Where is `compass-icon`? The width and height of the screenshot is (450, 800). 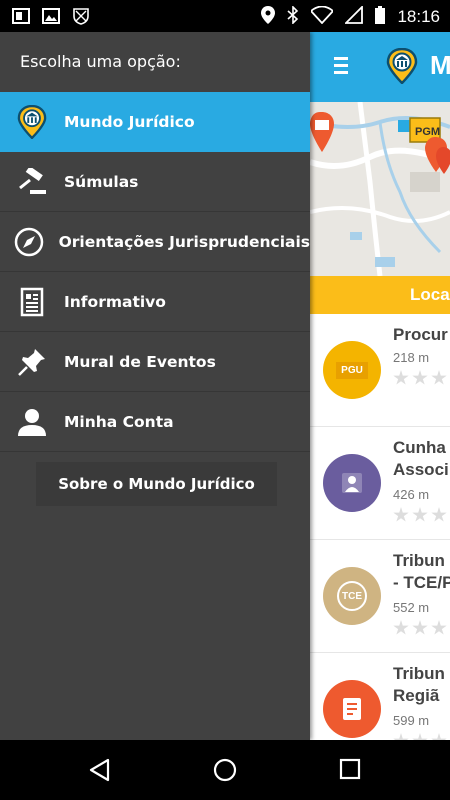
compass-icon is located at coordinates (29, 242).